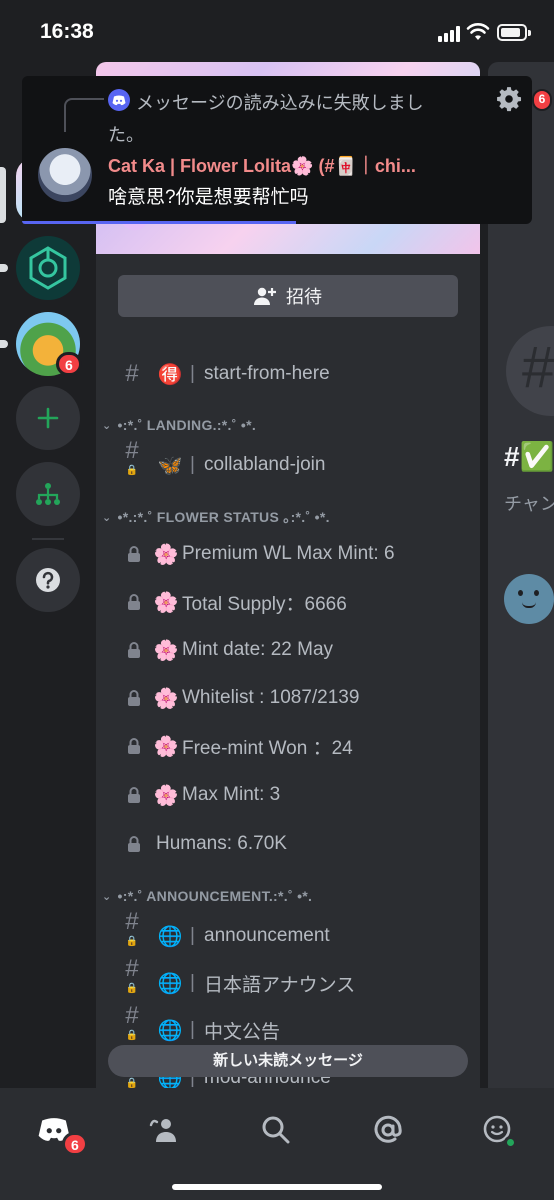 This screenshot has height=1200, width=554. I want to click on add-server-button, so click(48, 418).